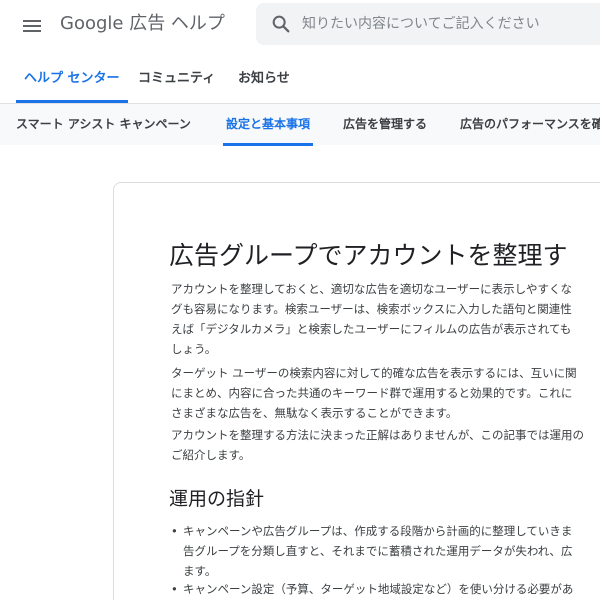 The image size is (600, 600). What do you see at coordinates (378, 531) in the screenshot?
I see `list-item-line: キャンペーンや広告グループは、作成する段階から計画的に整理していきま` at bounding box center [378, 531].